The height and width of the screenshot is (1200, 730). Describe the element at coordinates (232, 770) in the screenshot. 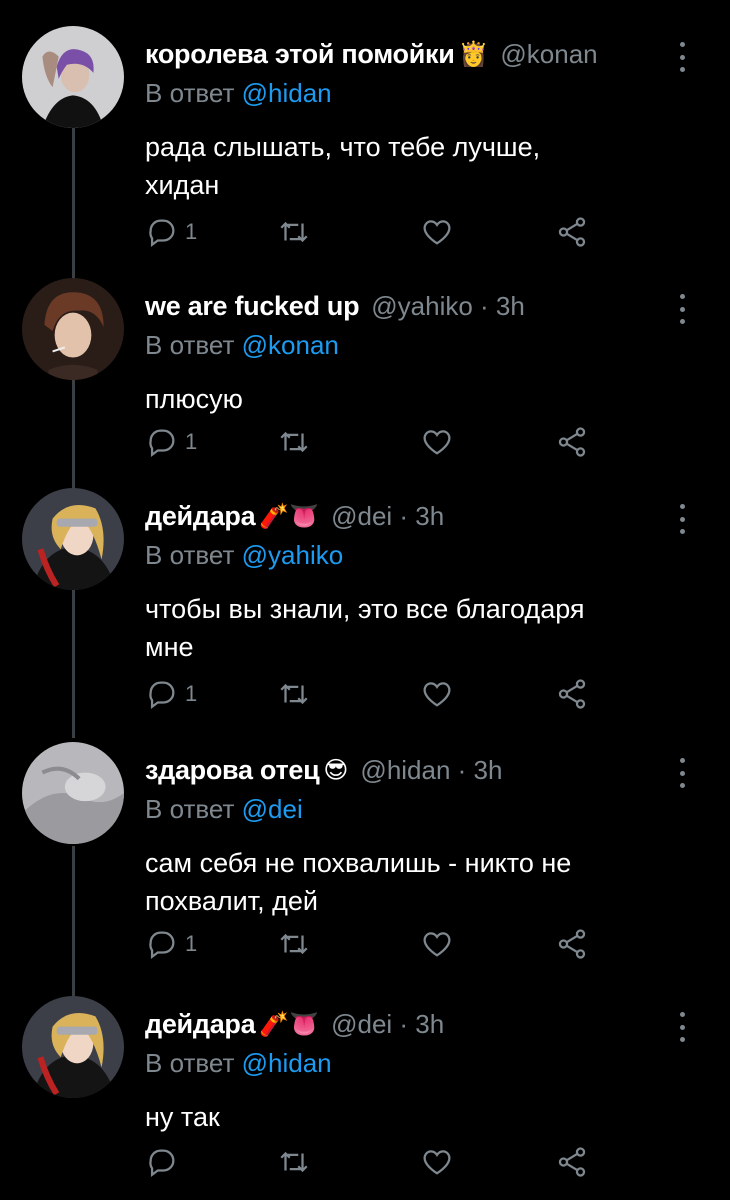

I see `display-name: здарова отец` at that location.